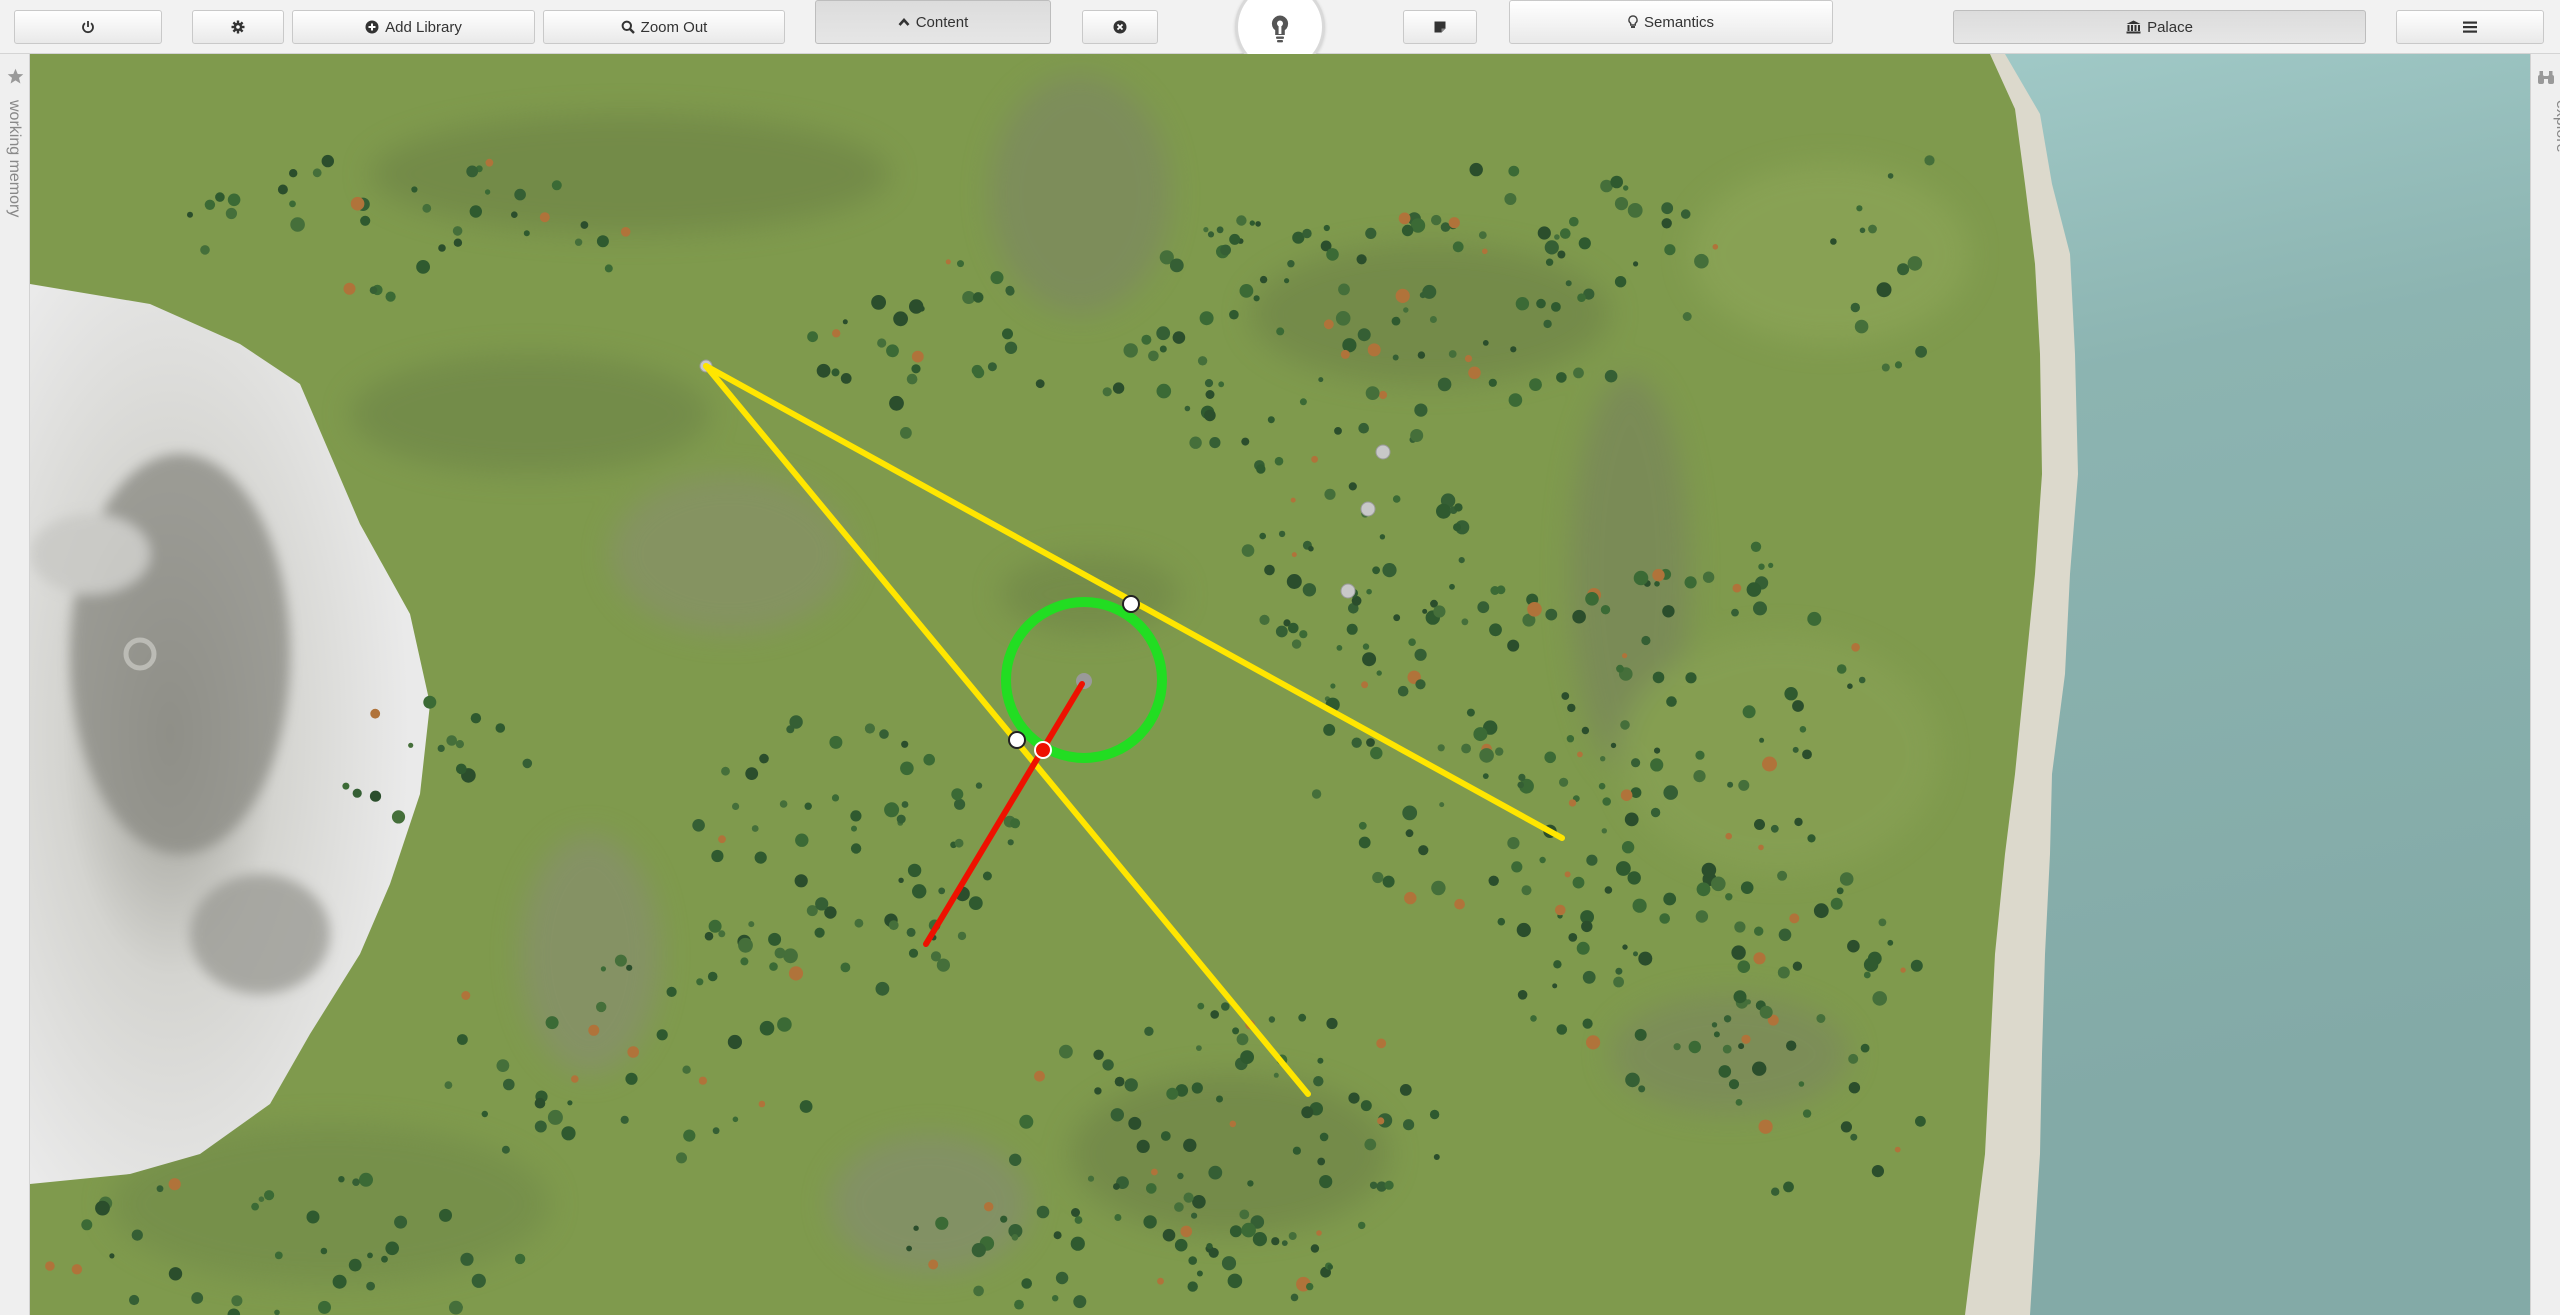 The height and width of the screenshot is (1315, 2560). What do you see at coordinates (664, 27) in the screenshot?
I see `zoom-out-button: Zoom Out` at bounding box center [664, 27].